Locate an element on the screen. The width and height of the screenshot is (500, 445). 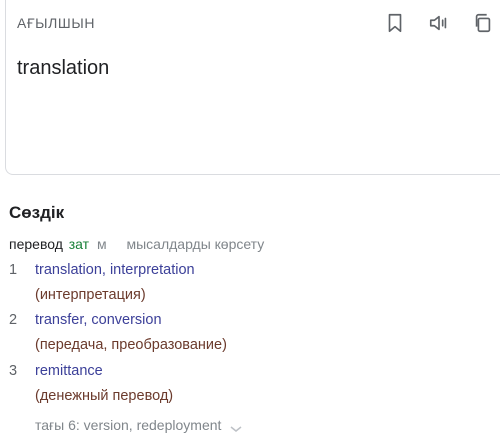
source-text: translation is located at coordinates (63, 68).